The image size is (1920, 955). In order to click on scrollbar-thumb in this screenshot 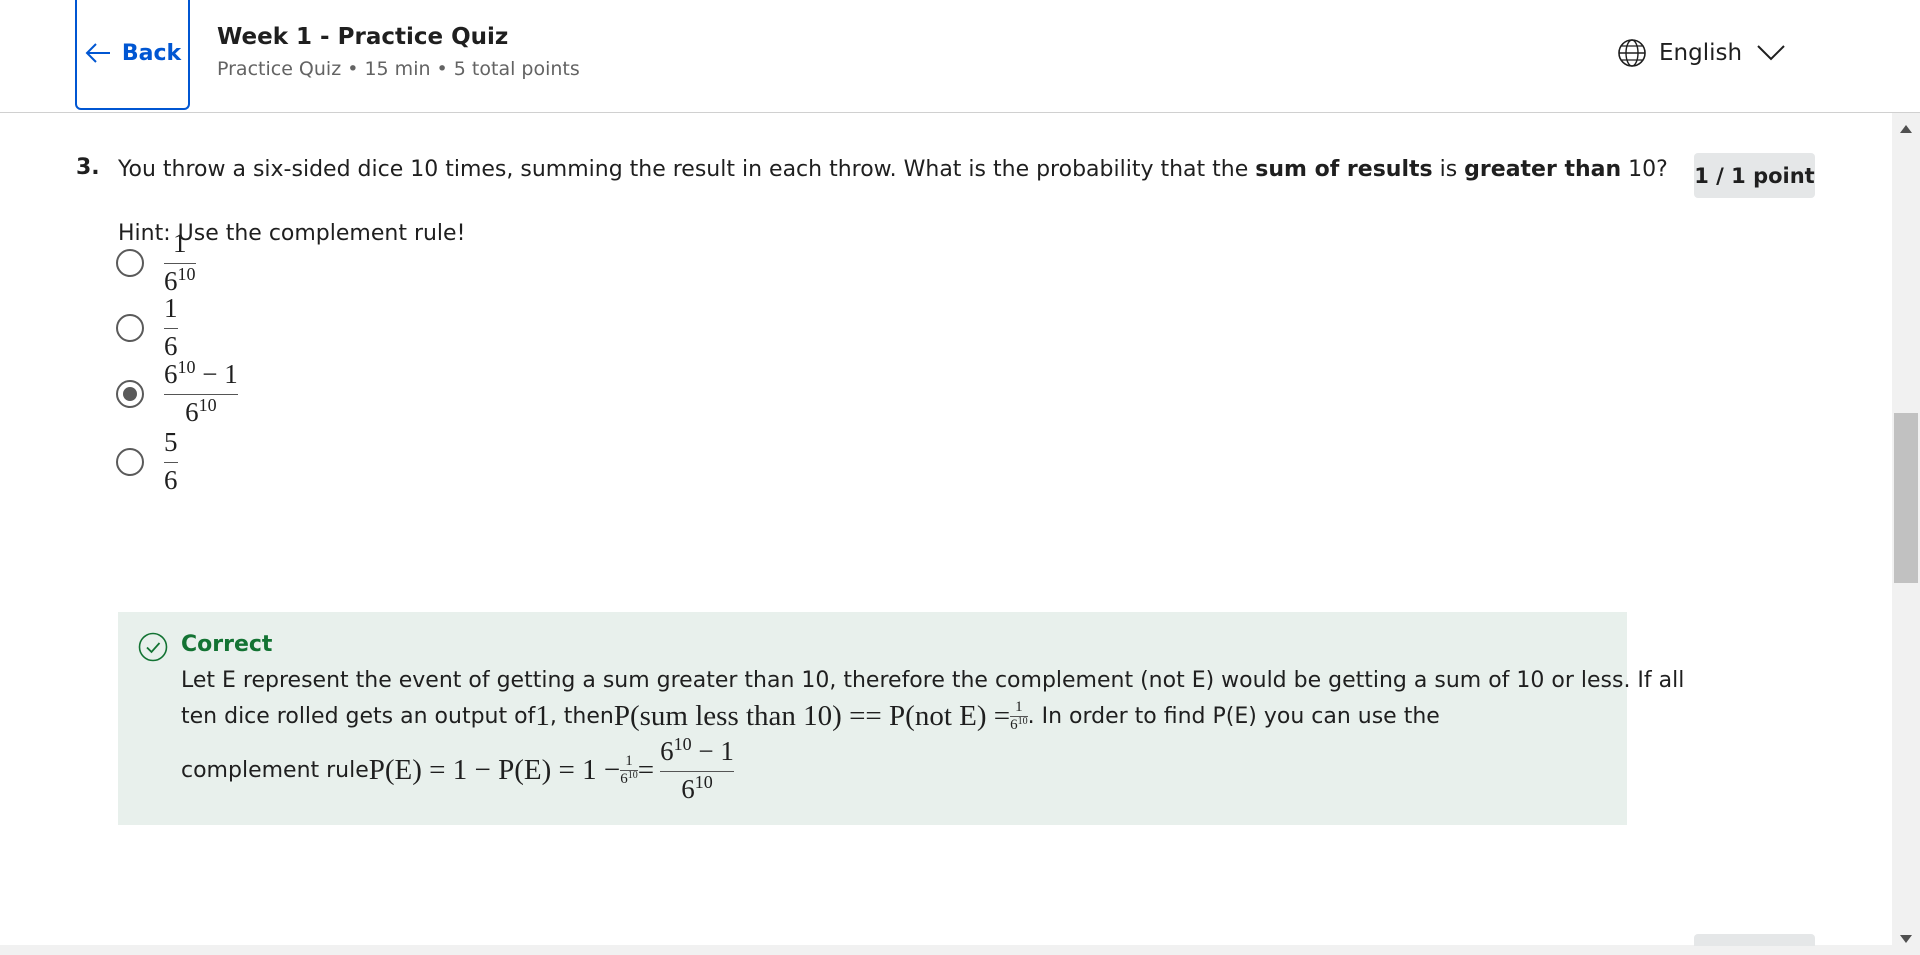, I will do `click(1906, 498)`.